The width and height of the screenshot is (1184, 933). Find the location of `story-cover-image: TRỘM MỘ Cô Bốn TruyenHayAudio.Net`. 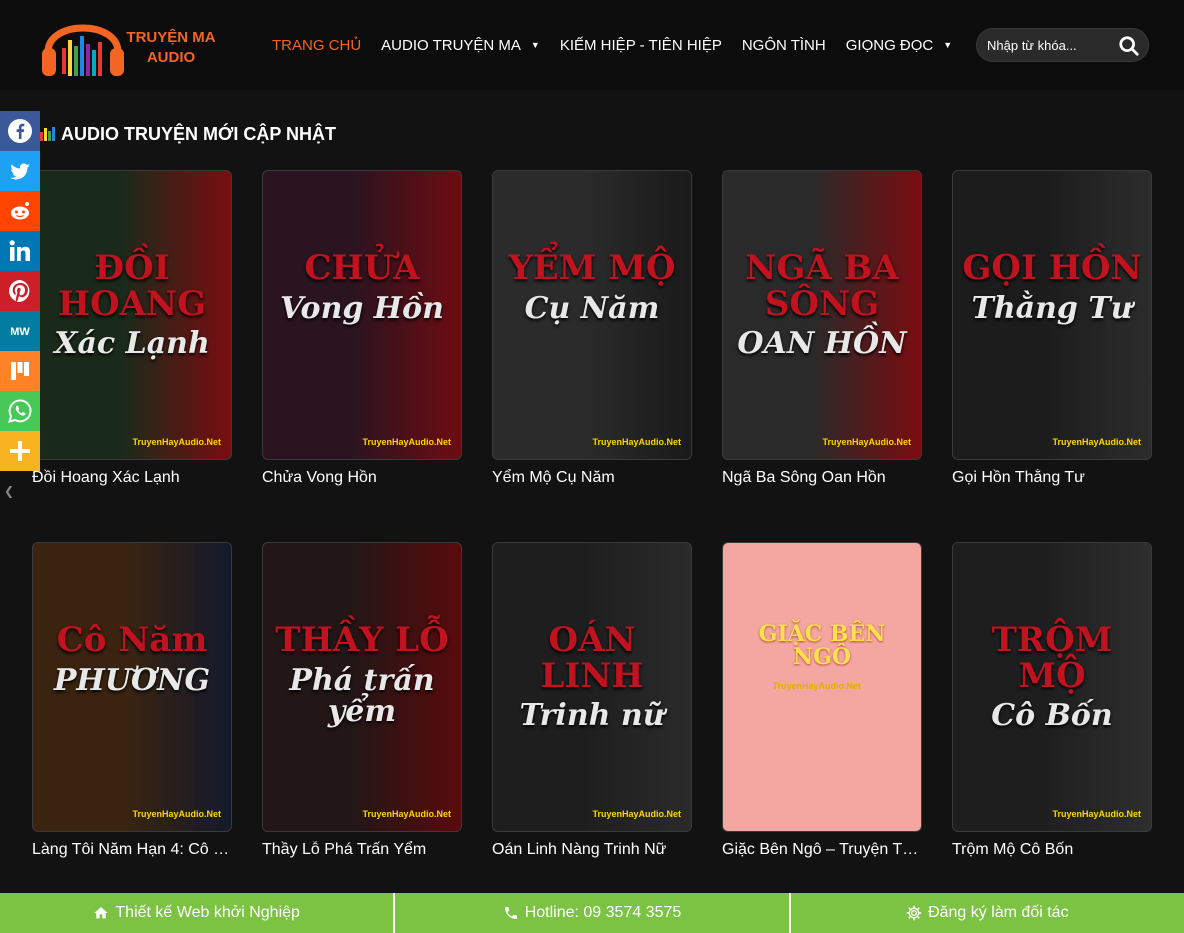

story-cover-image: TRỘM MỘ Cô Bốn TruyenHayAudio.Net is located at coordinates (1052, 687).